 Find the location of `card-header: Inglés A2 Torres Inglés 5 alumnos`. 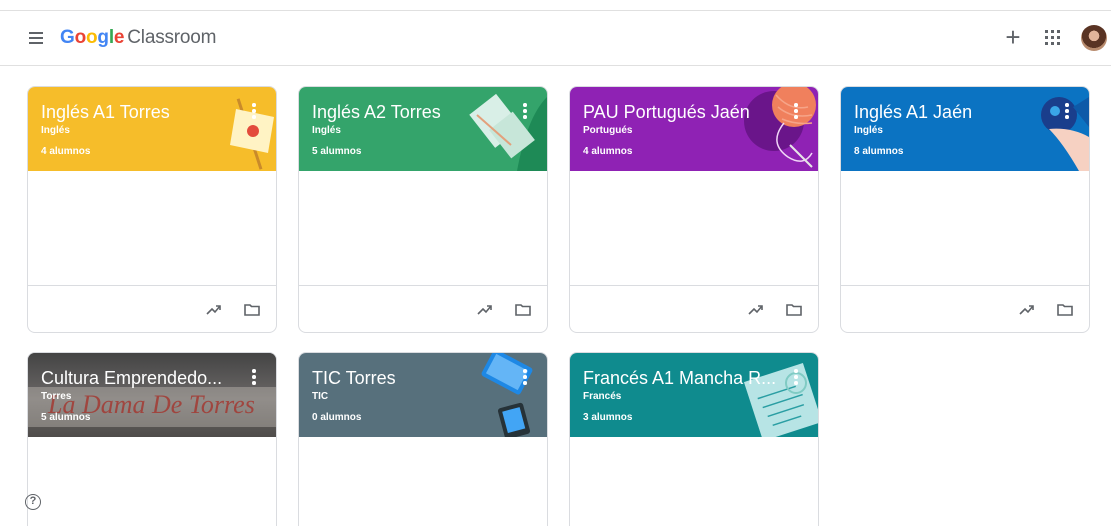

card-header: Inglés A2 Torres Inglés 5 alumnos is located at coordinates (423, 129).